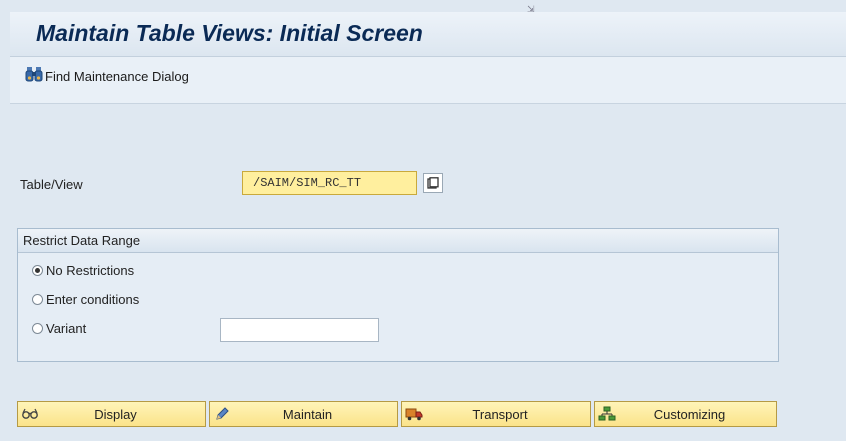 The width and height of the screenshot is (846, 441). What do you see at coordinates (37, 270) in the screenshot?
I see `radio-selected-icon` at bounding box center [37, 270].